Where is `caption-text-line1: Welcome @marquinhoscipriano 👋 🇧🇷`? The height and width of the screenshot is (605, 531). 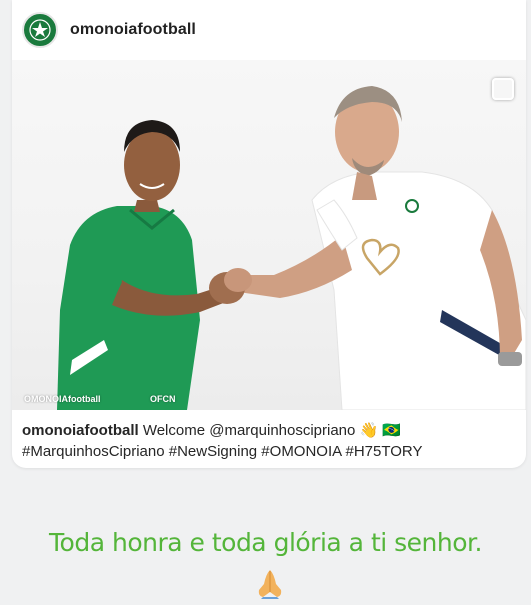
caption-text-line1: Welcome @marquinhoscipriano 👋 🇧🇷 is located at coordinates (272, 430).